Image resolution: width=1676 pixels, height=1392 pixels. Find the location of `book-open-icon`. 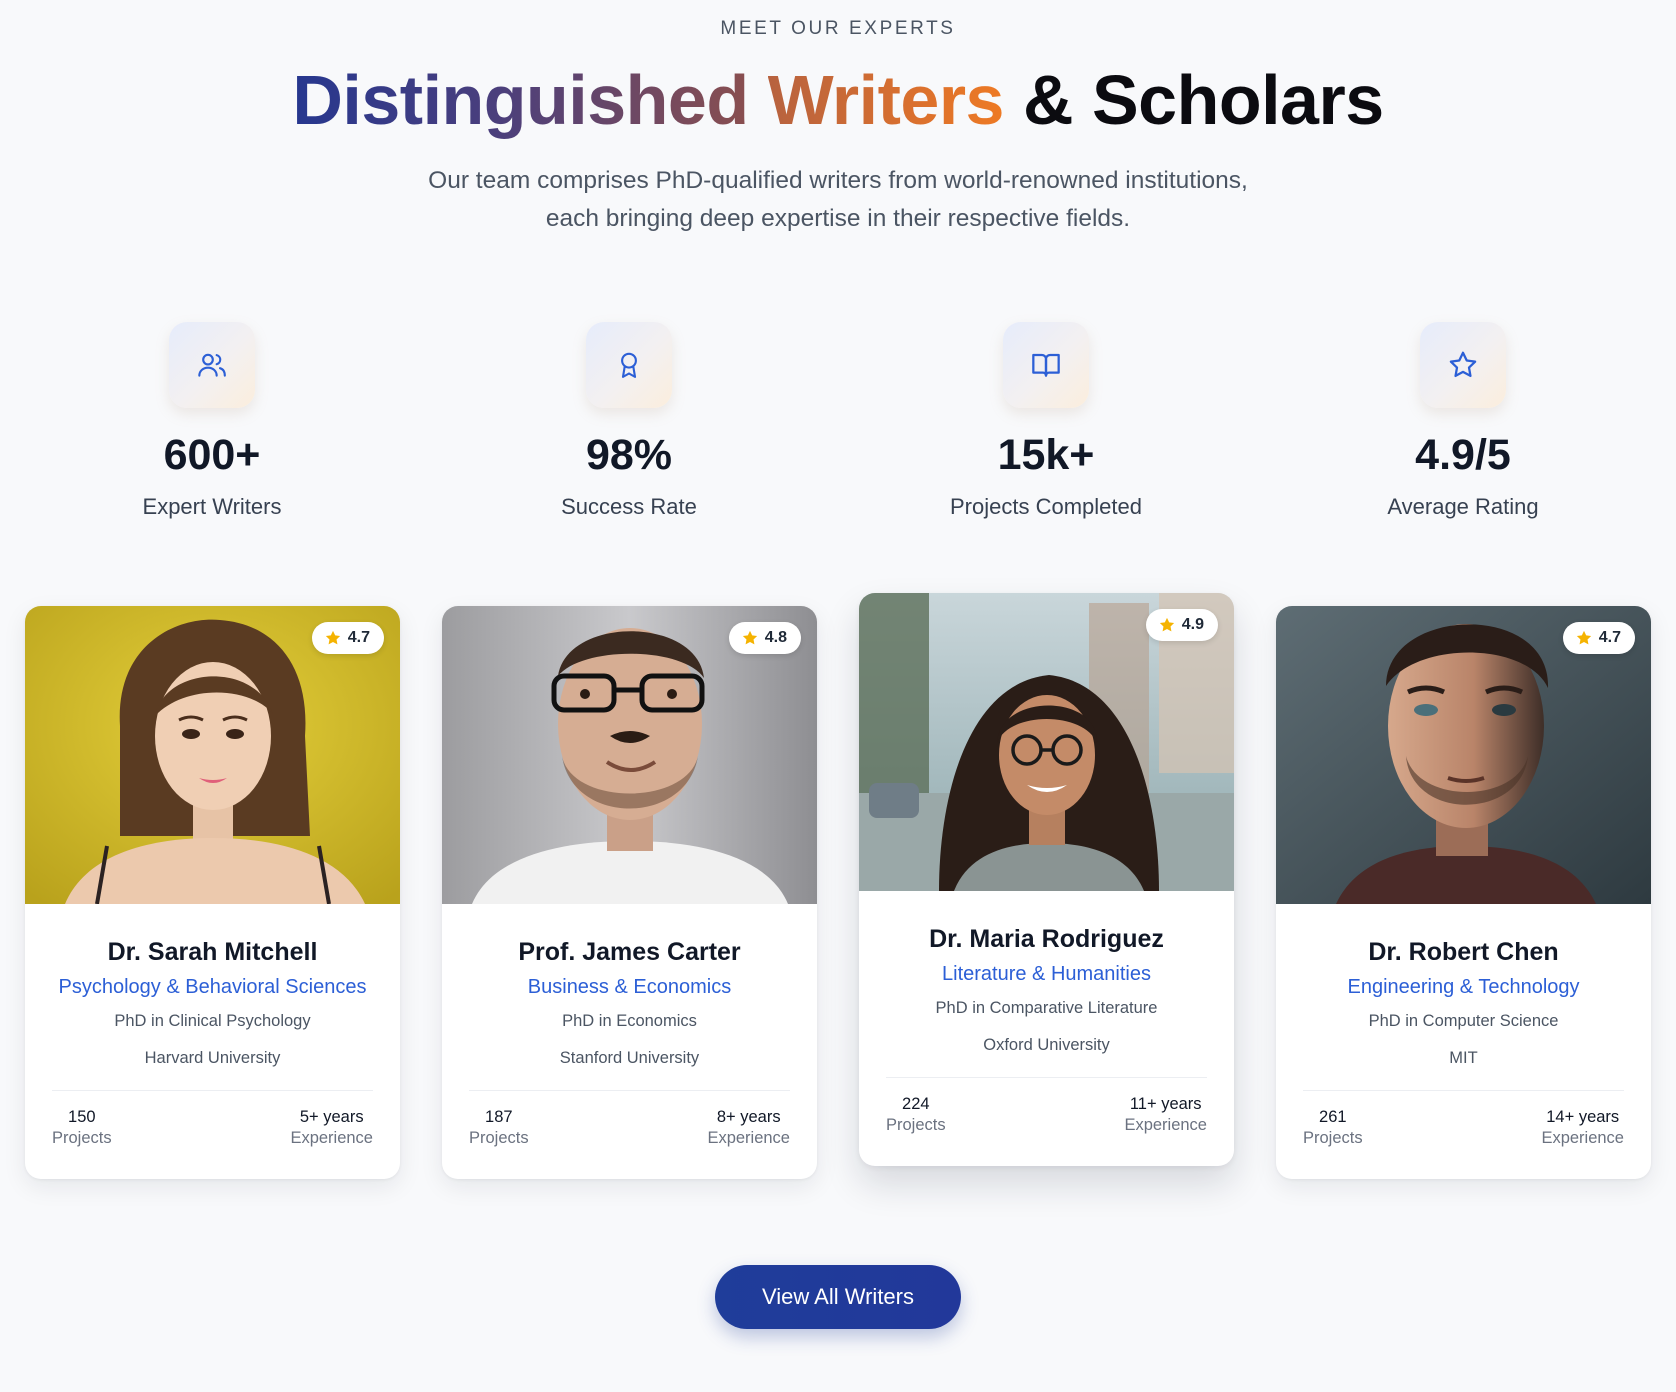

book-open-icon is located at coordinates (1046, 365).